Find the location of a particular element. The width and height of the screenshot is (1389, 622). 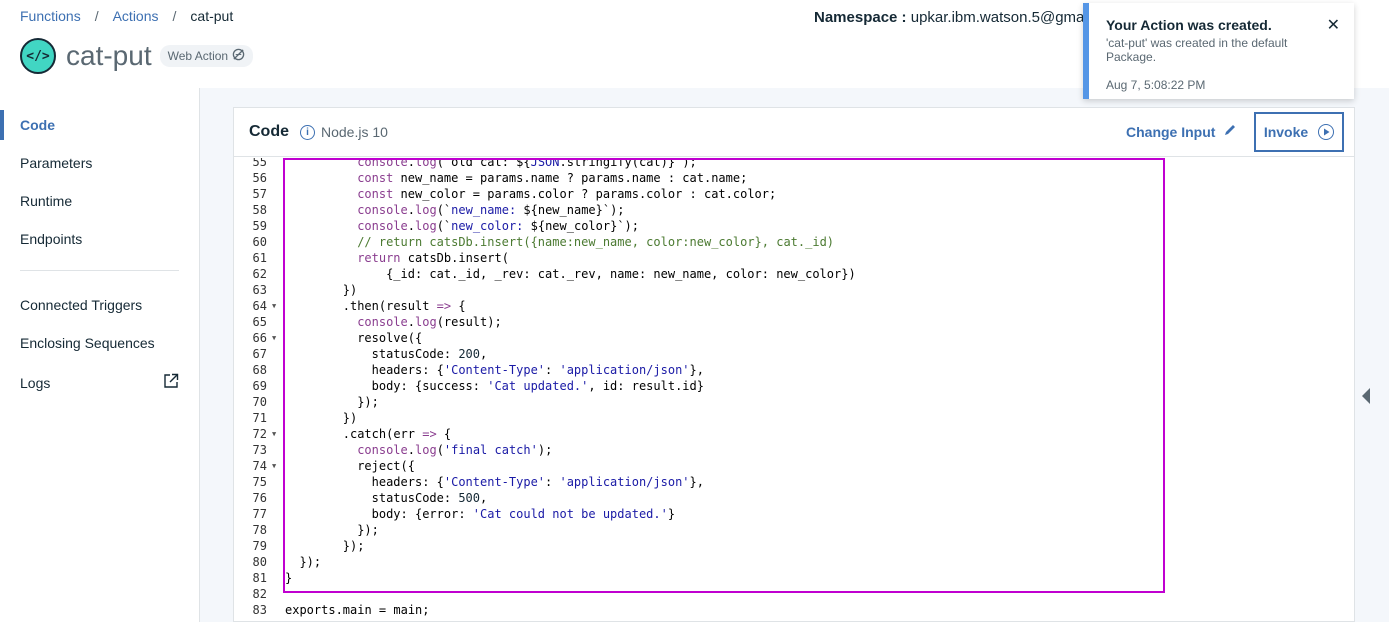

line-number: 62 is located at coordinates (259, 274).